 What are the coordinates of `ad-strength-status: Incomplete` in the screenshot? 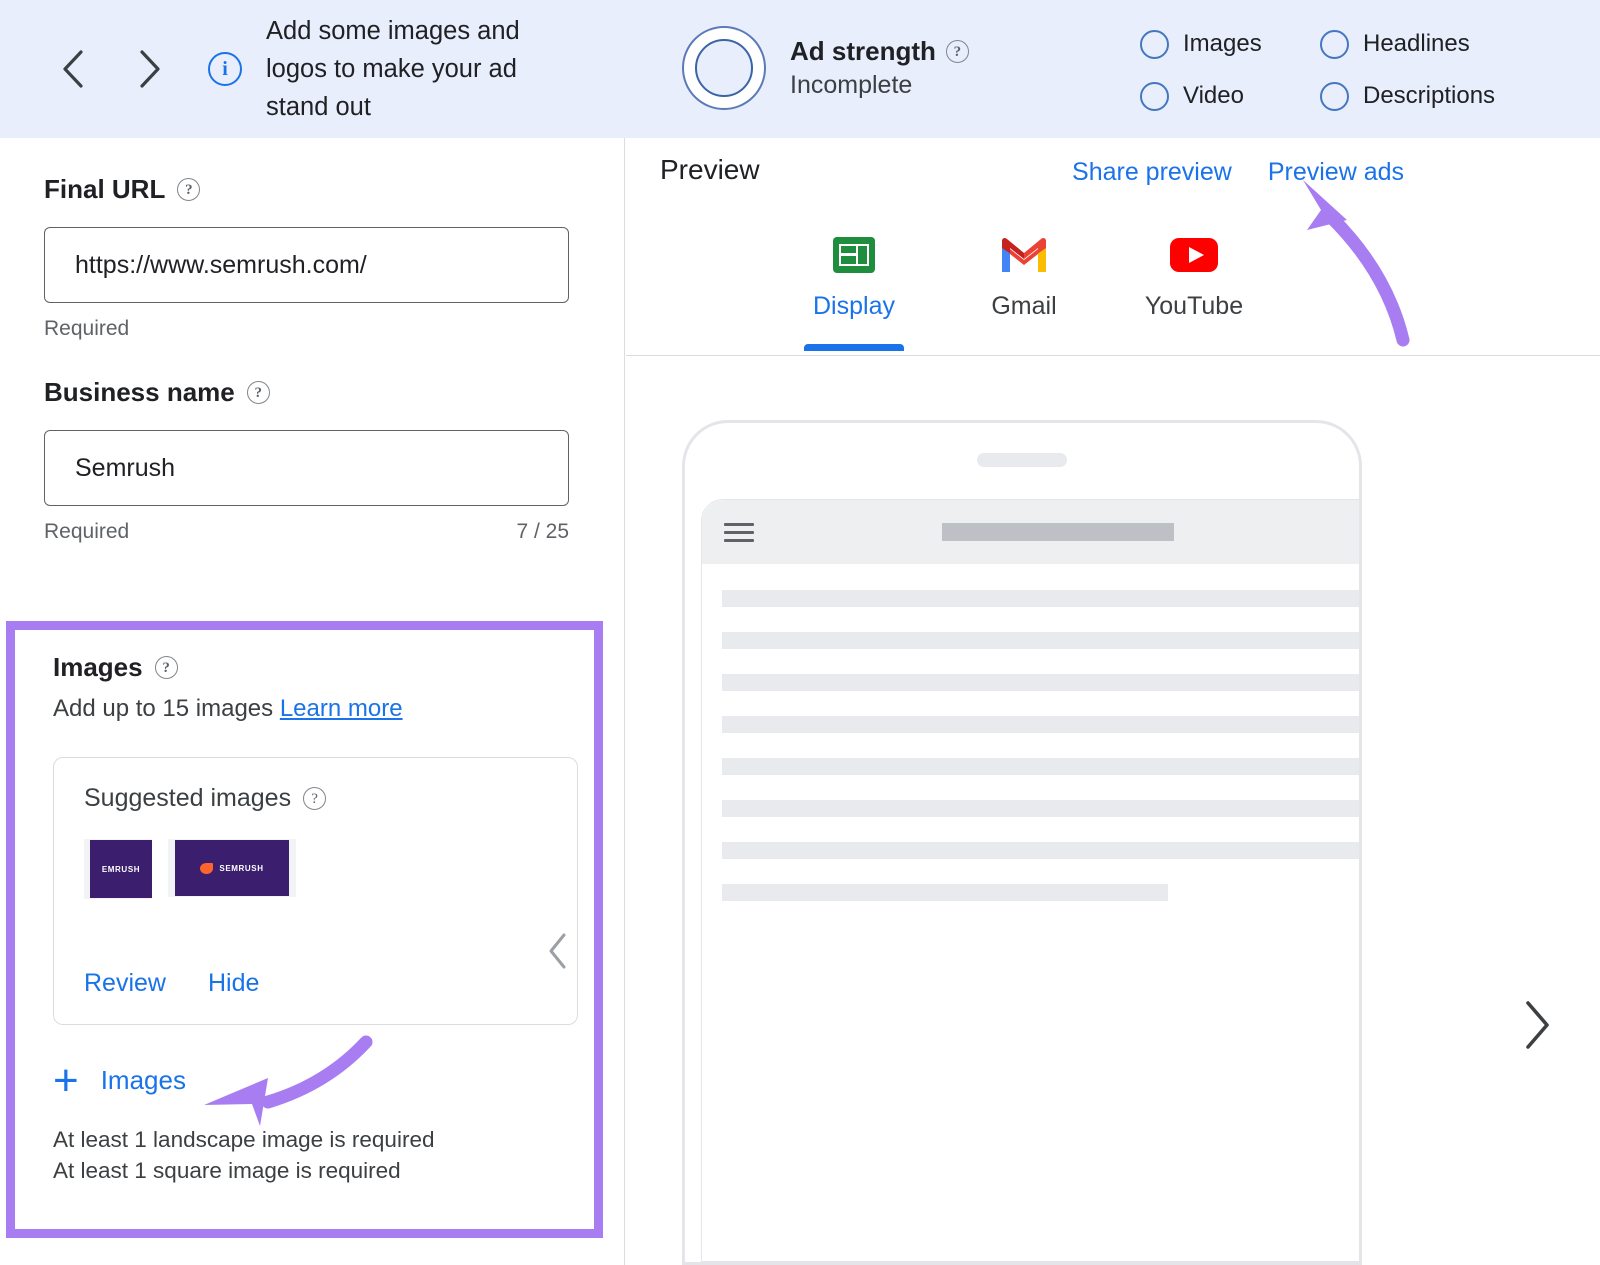 It's located at (851, 85).